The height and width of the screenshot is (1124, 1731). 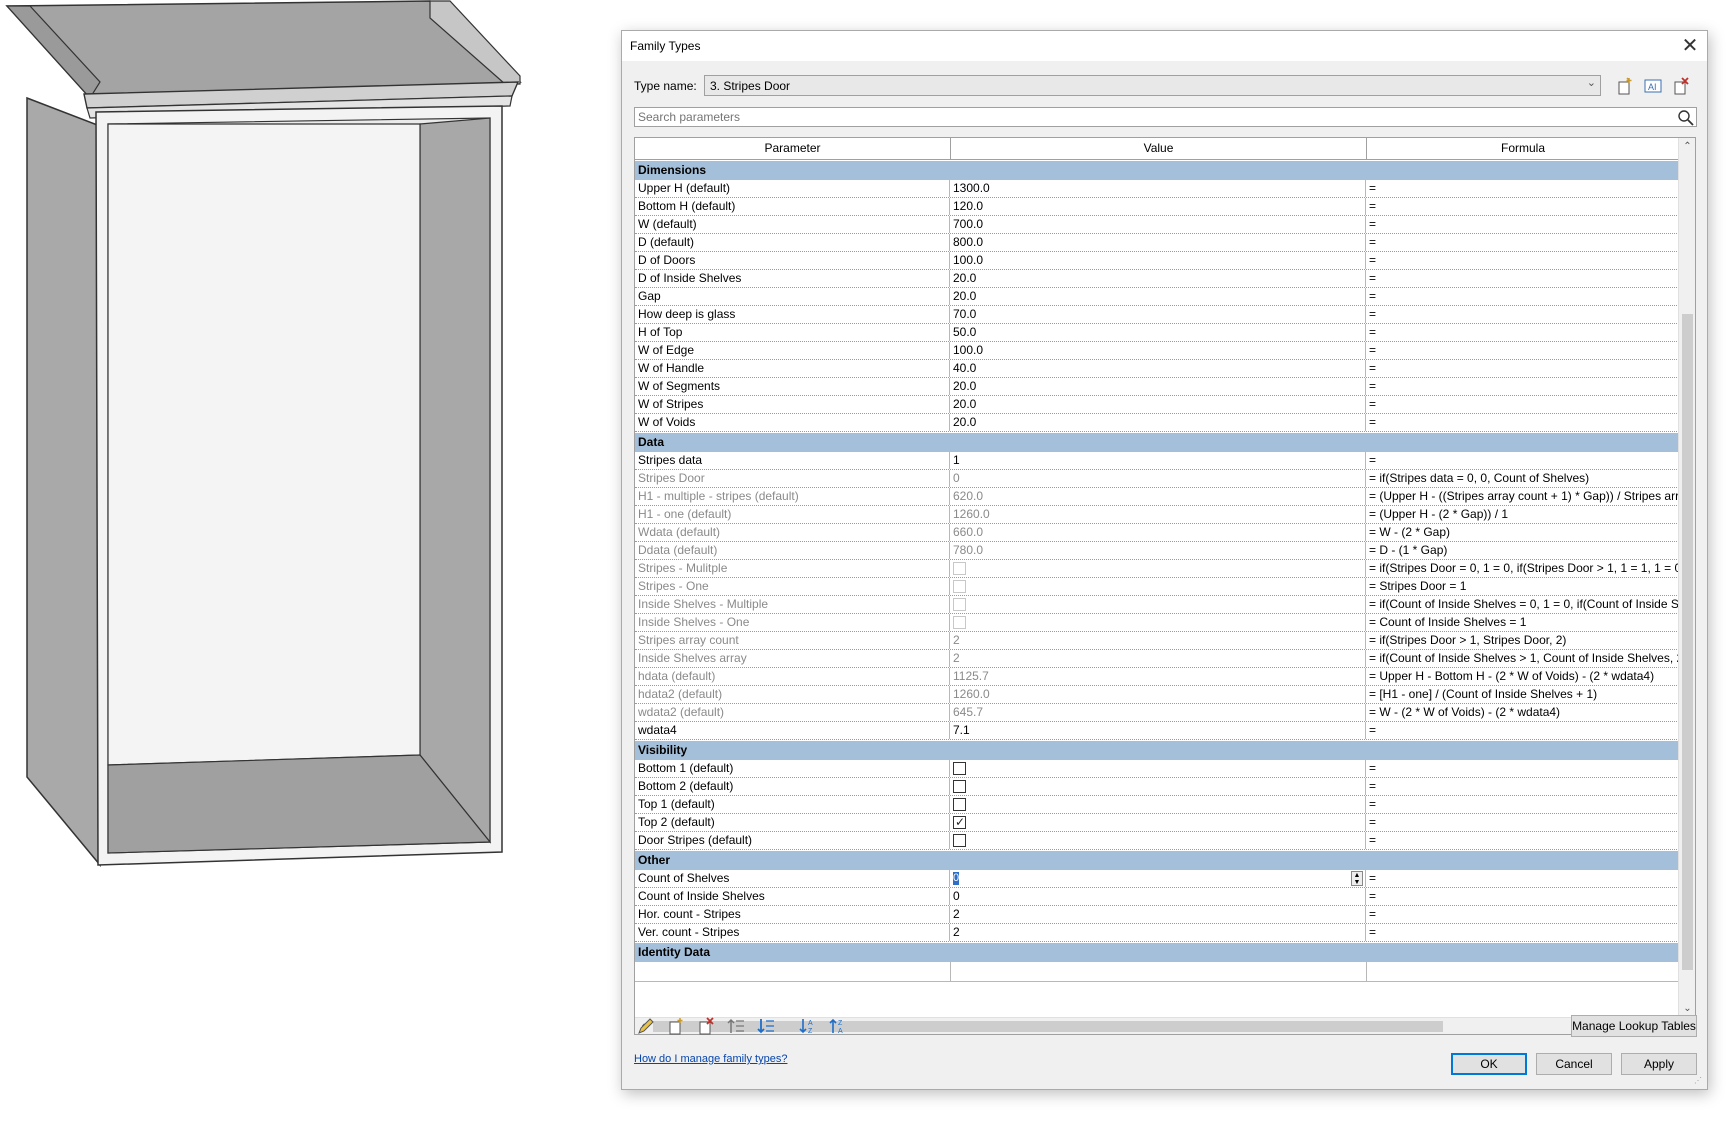 I want to click on value-column-header: Value, so click(x=1159, y=148).